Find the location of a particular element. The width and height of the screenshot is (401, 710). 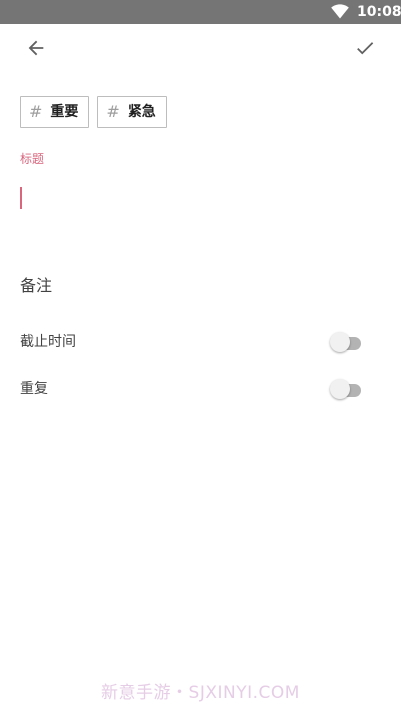

save-button is located at coordinates (365, 48).